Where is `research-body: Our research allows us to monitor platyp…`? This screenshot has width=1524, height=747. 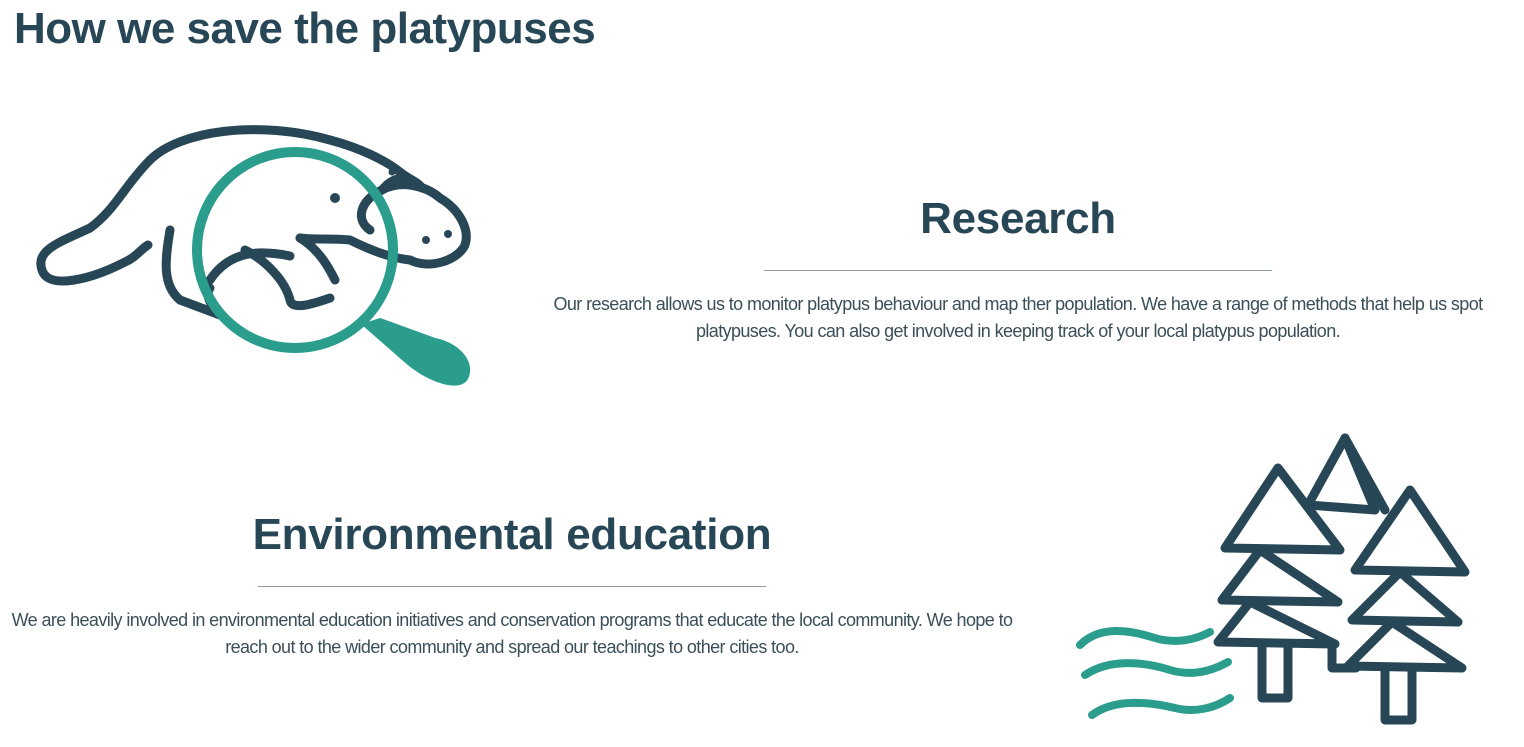
research-body: Our research allows us to monitor platyp… is located at coordinates (1018, 317).